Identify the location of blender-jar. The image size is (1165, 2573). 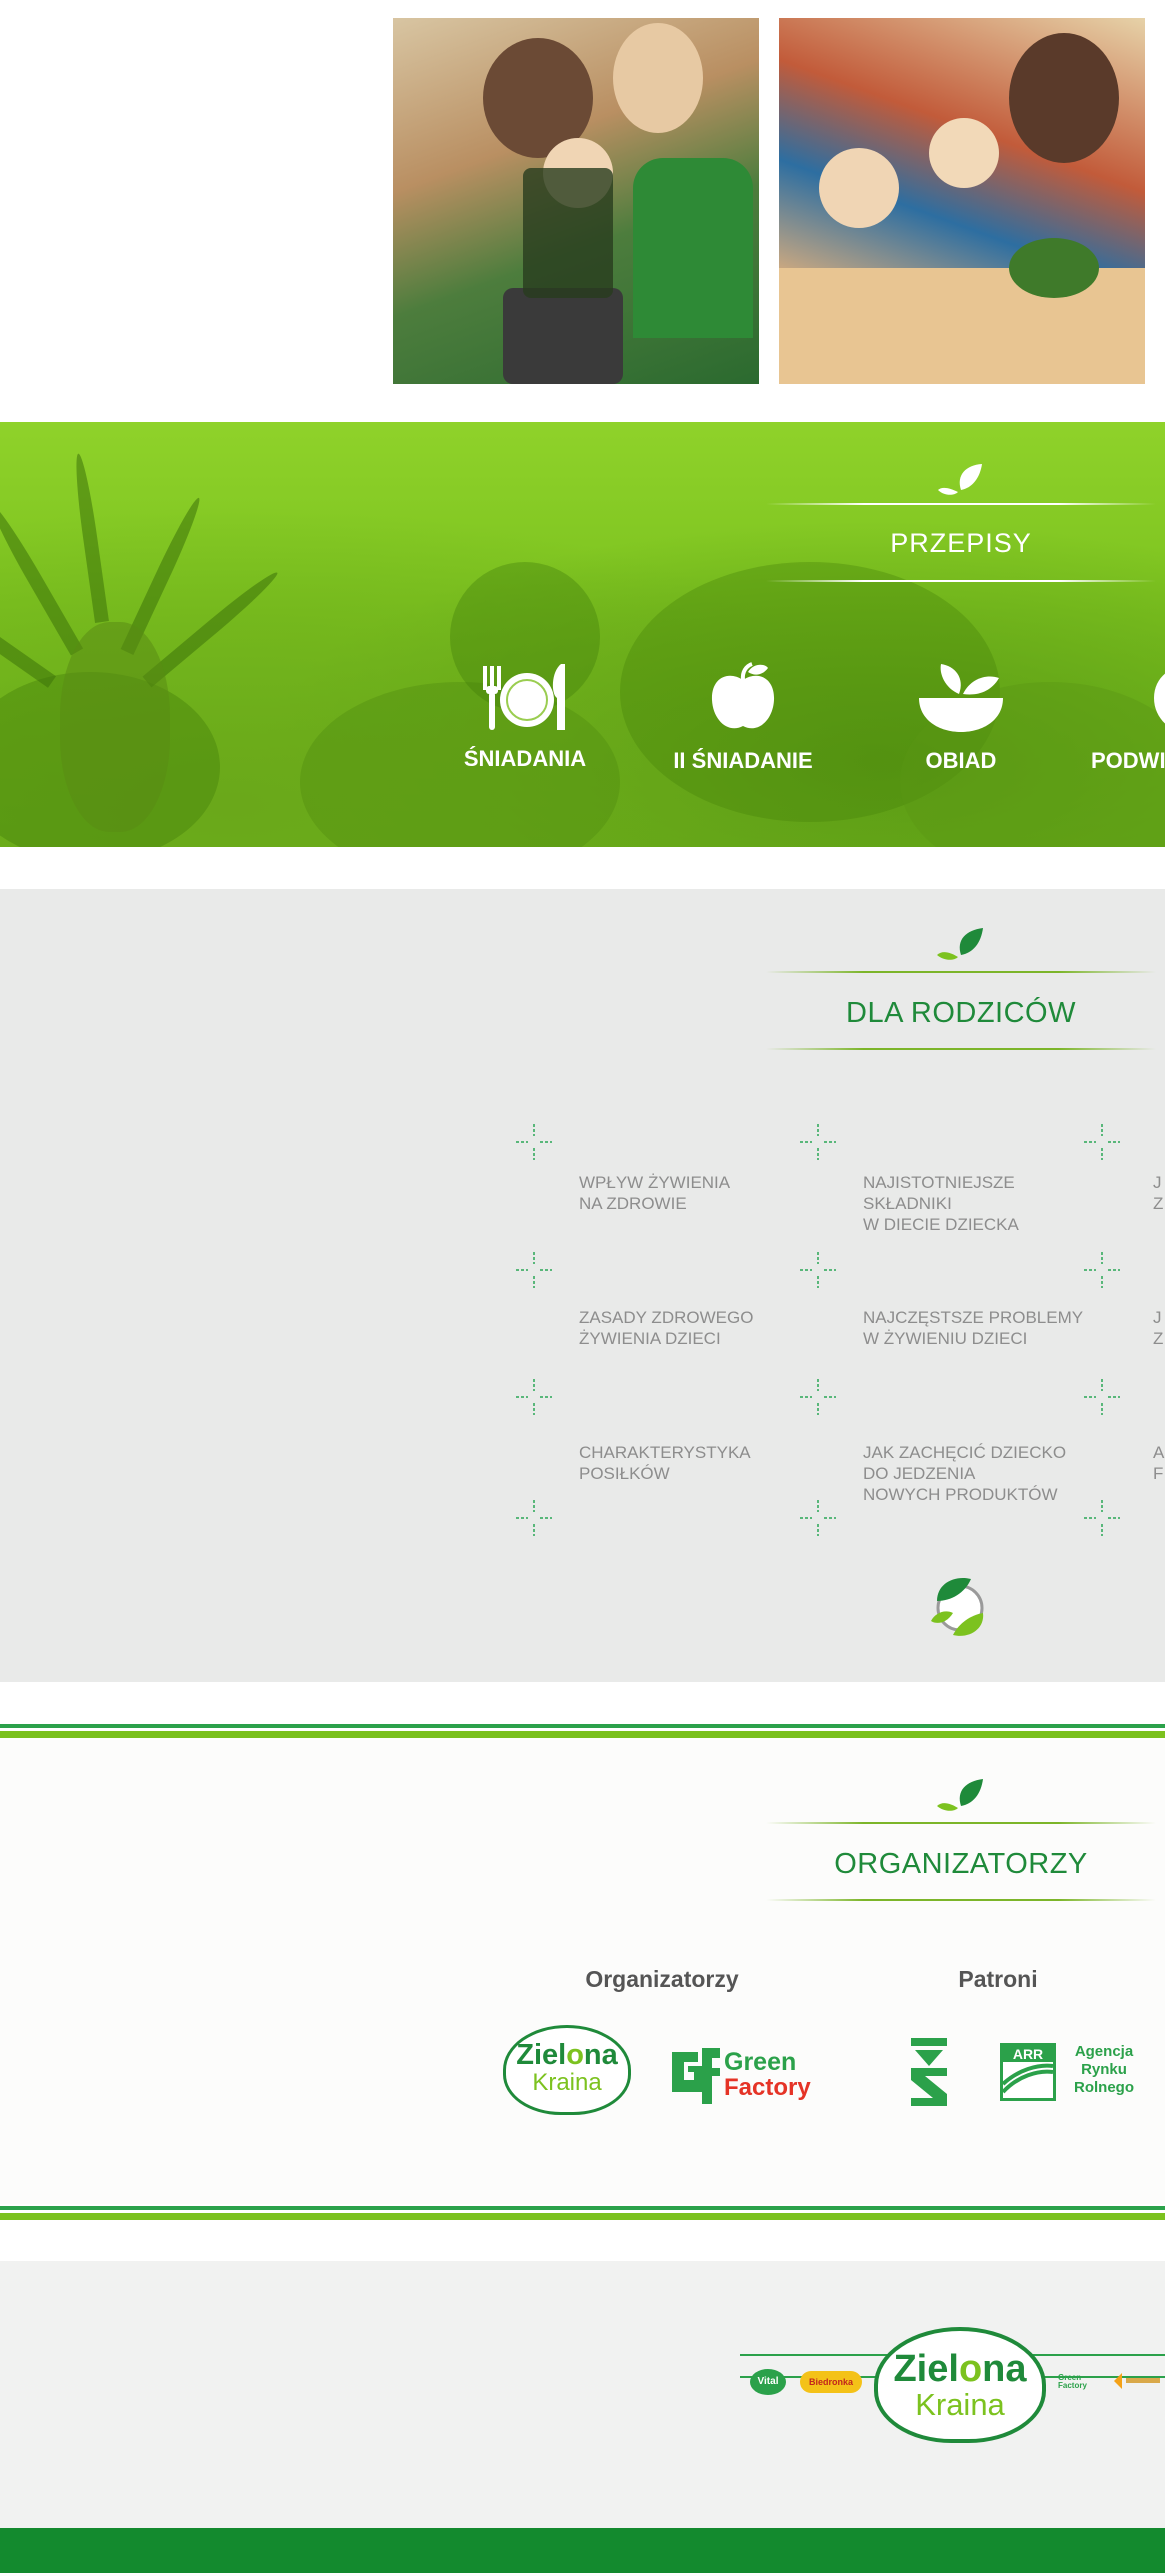
(568, 233).